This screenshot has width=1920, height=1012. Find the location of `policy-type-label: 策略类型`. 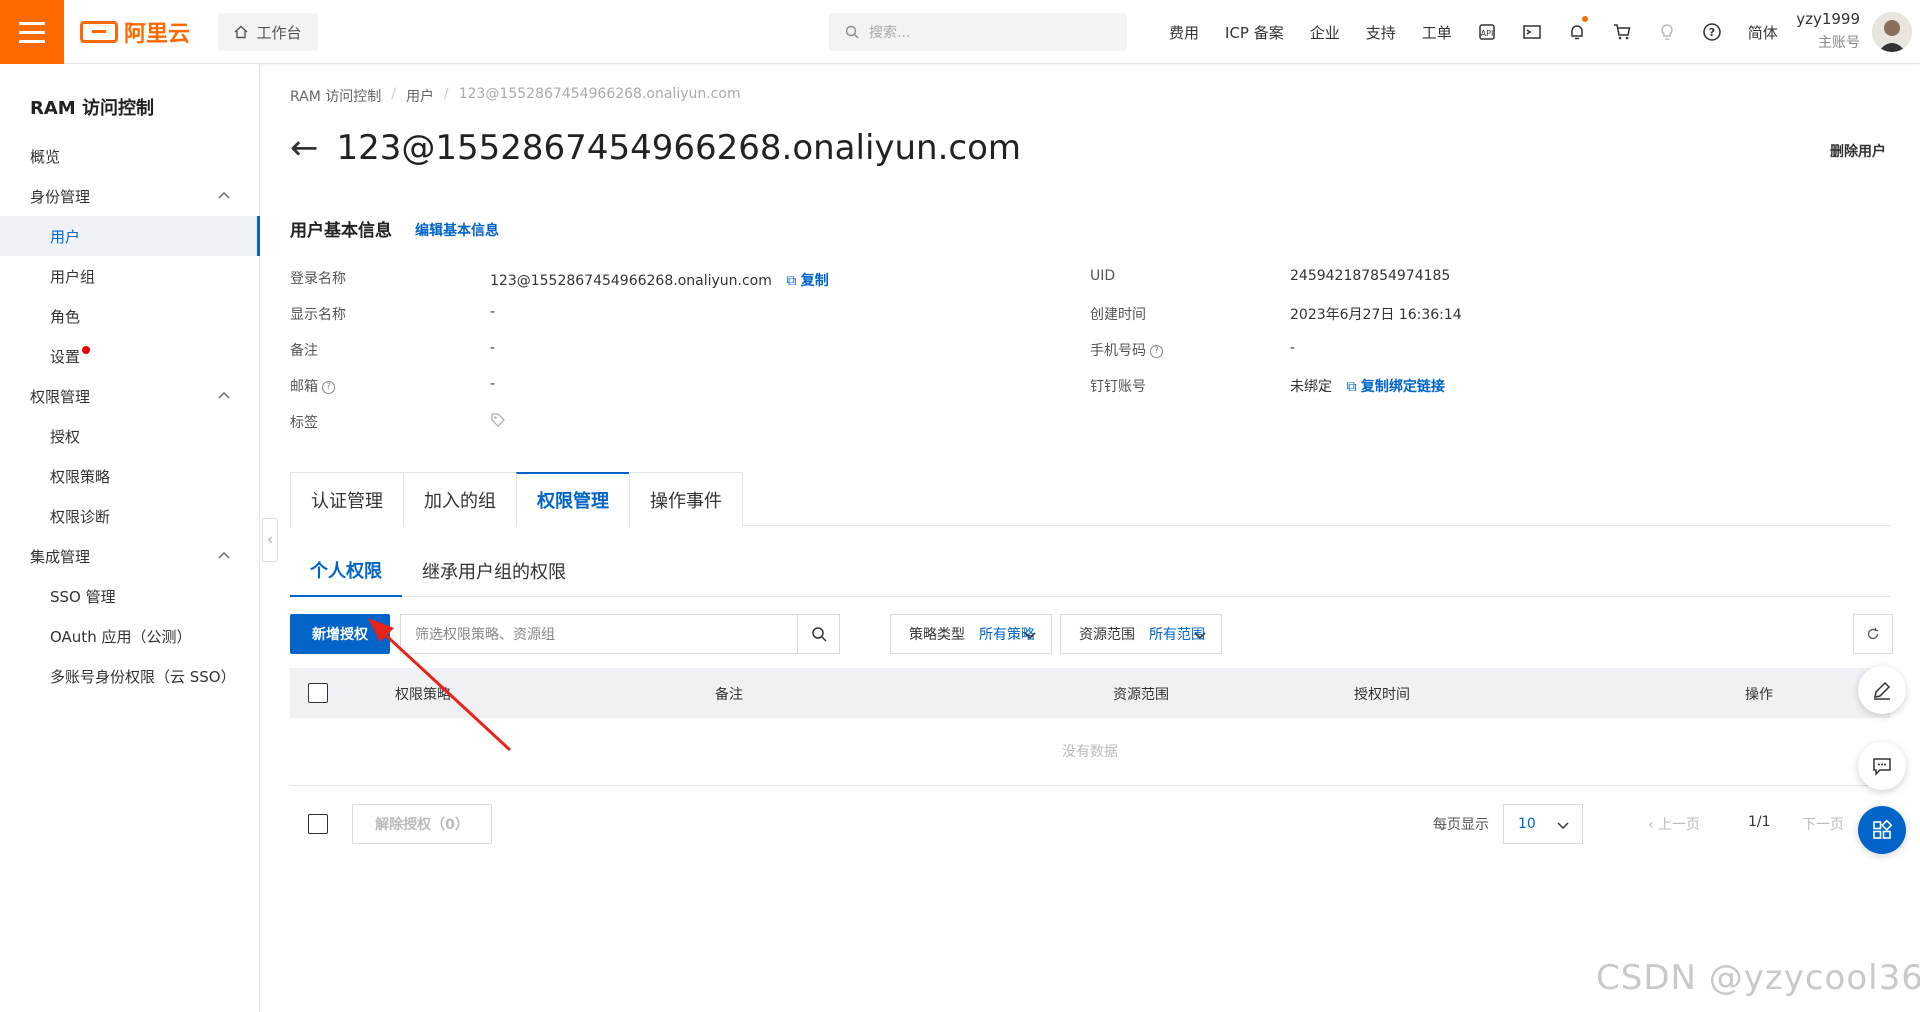

policy-type-label: 策略类型 is located at coordinates (937, 635).